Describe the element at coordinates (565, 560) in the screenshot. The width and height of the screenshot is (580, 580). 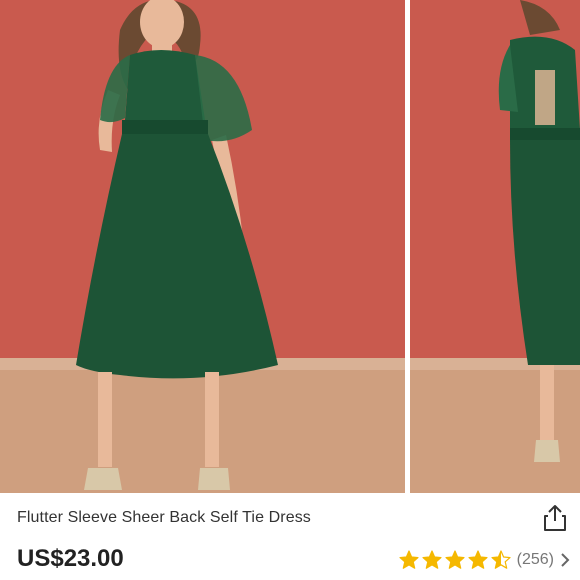
I see `chevron-right-icon` at that location.